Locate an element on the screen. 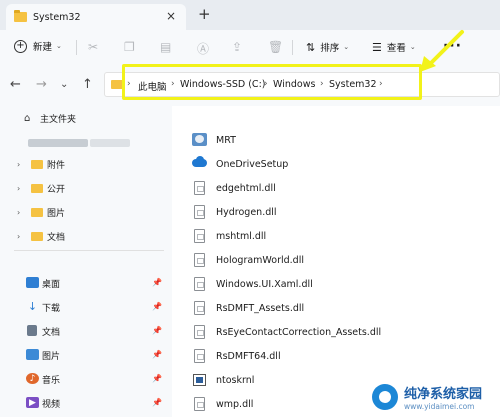  sidebar-item-folder: › 公开 is located at coordinates (86, 188).